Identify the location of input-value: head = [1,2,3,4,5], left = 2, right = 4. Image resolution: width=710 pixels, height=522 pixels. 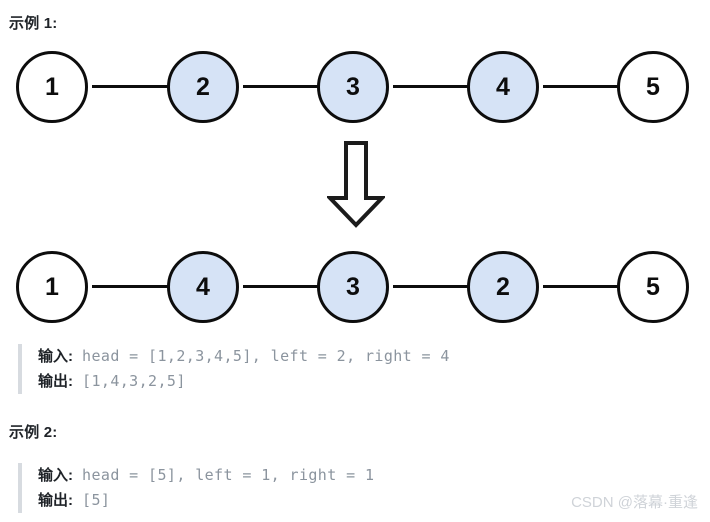
(266, 356).